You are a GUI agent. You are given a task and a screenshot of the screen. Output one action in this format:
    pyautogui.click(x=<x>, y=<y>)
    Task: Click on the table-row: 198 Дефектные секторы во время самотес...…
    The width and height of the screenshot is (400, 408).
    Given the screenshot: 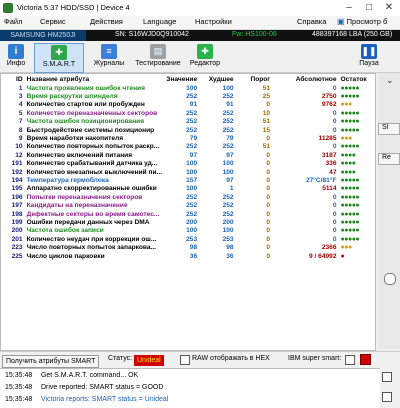 What is the action you would take?
    pyautogui.click(x=188, y=214)
    